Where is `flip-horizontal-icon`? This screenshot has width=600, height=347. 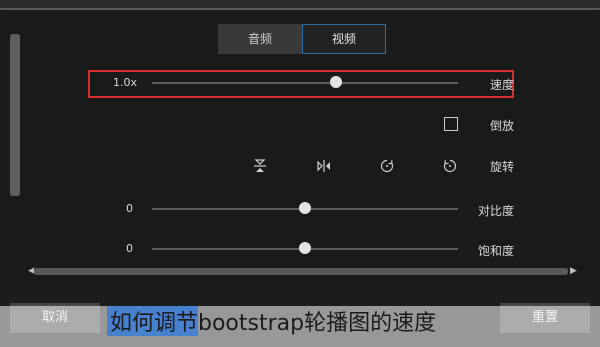
flip-horizontal-icon is located at coordinates (324, 166).